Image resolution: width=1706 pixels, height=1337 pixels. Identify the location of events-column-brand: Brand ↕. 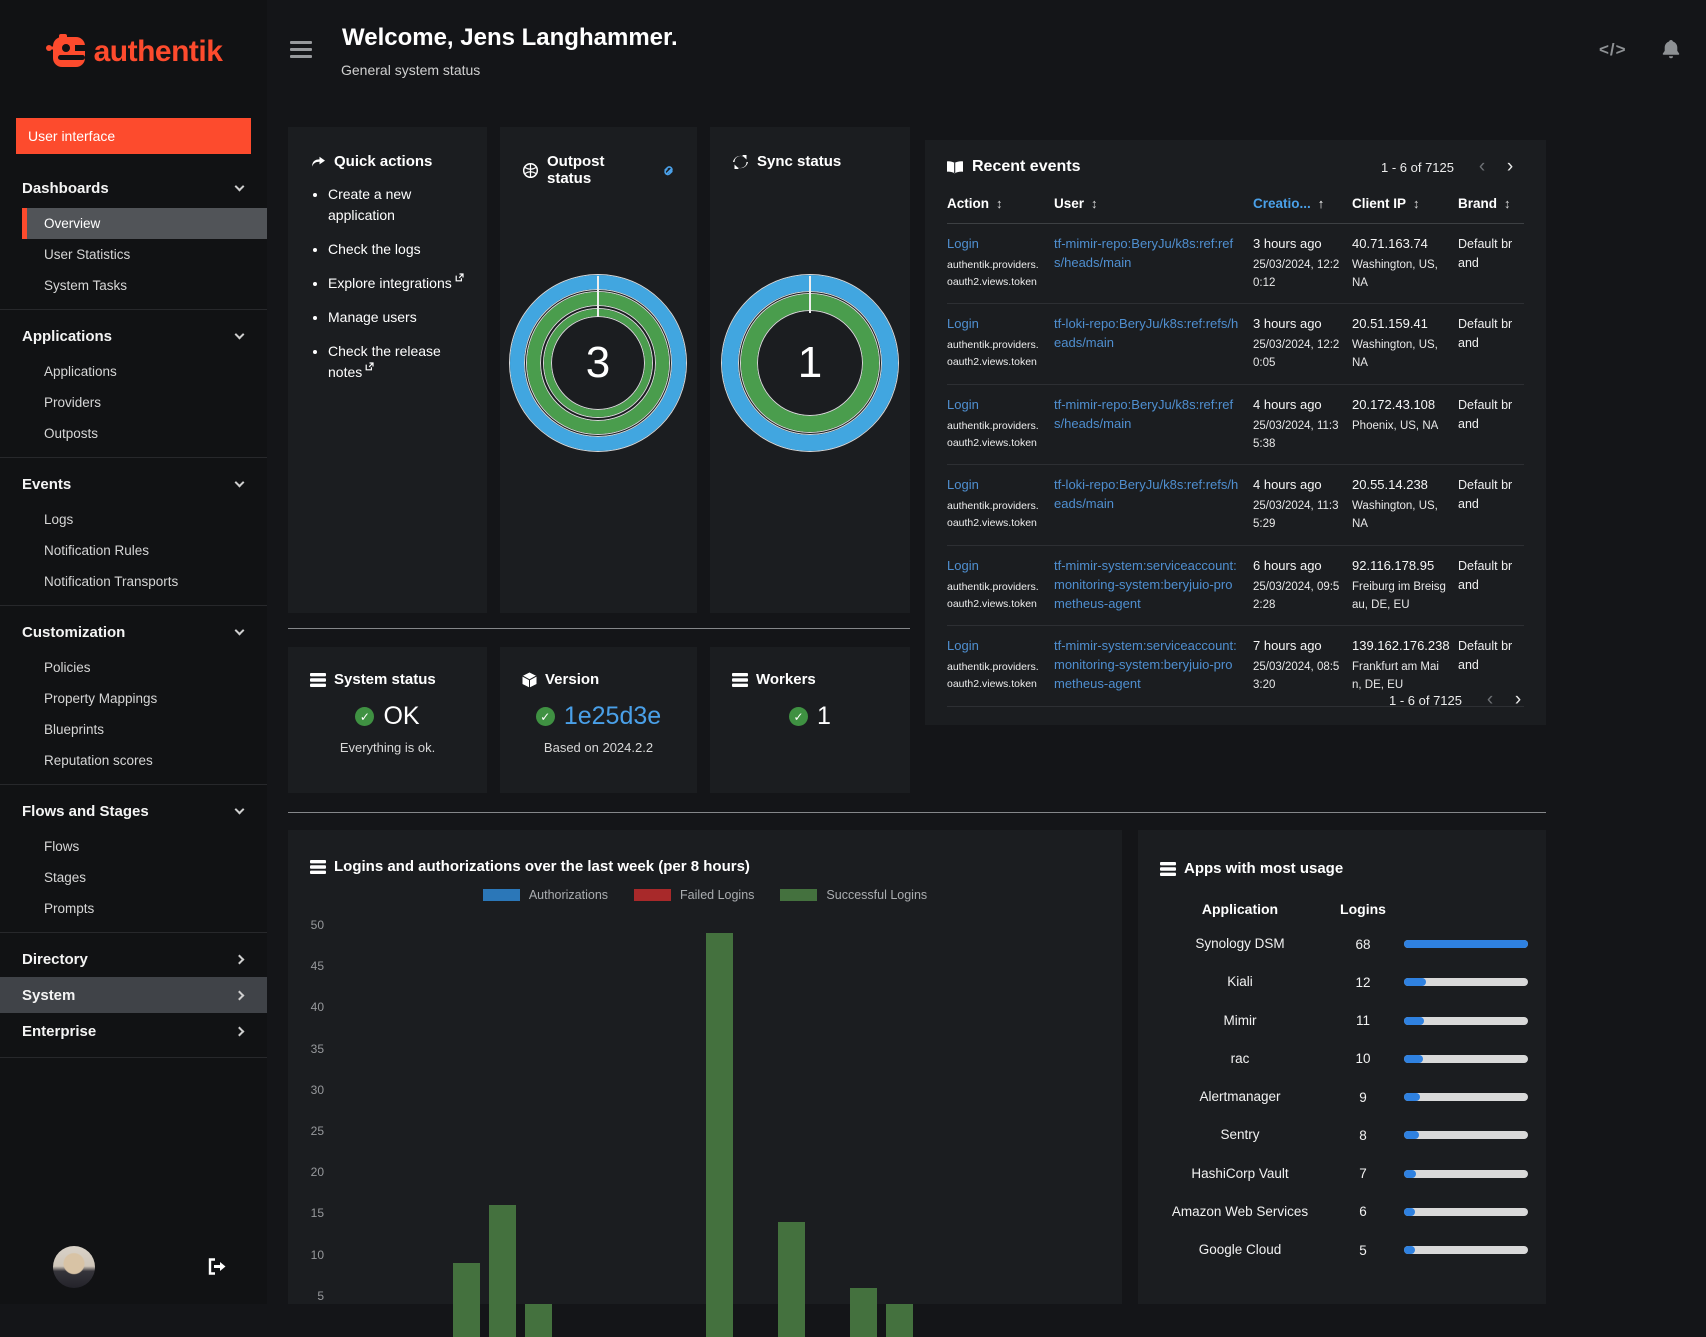
(1491, 203).